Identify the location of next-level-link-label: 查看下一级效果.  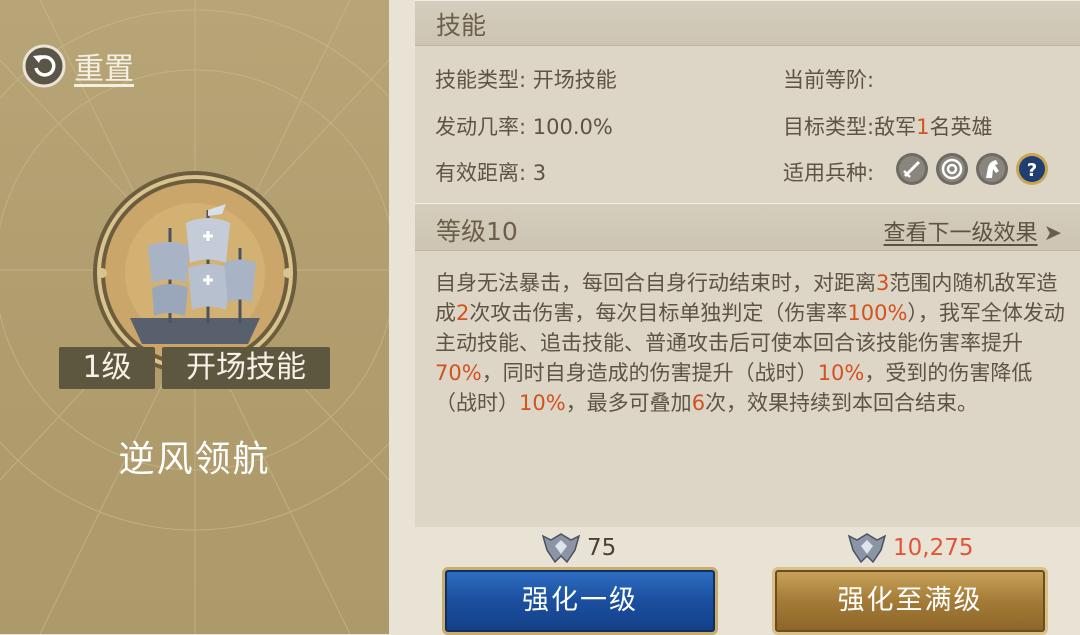
(960, 233).